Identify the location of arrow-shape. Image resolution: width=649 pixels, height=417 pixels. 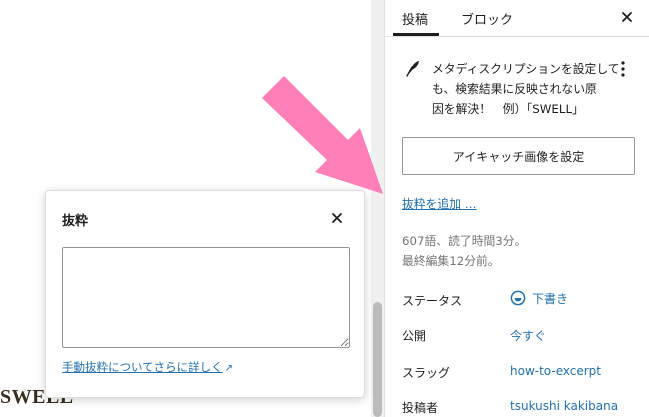
(322, 135).